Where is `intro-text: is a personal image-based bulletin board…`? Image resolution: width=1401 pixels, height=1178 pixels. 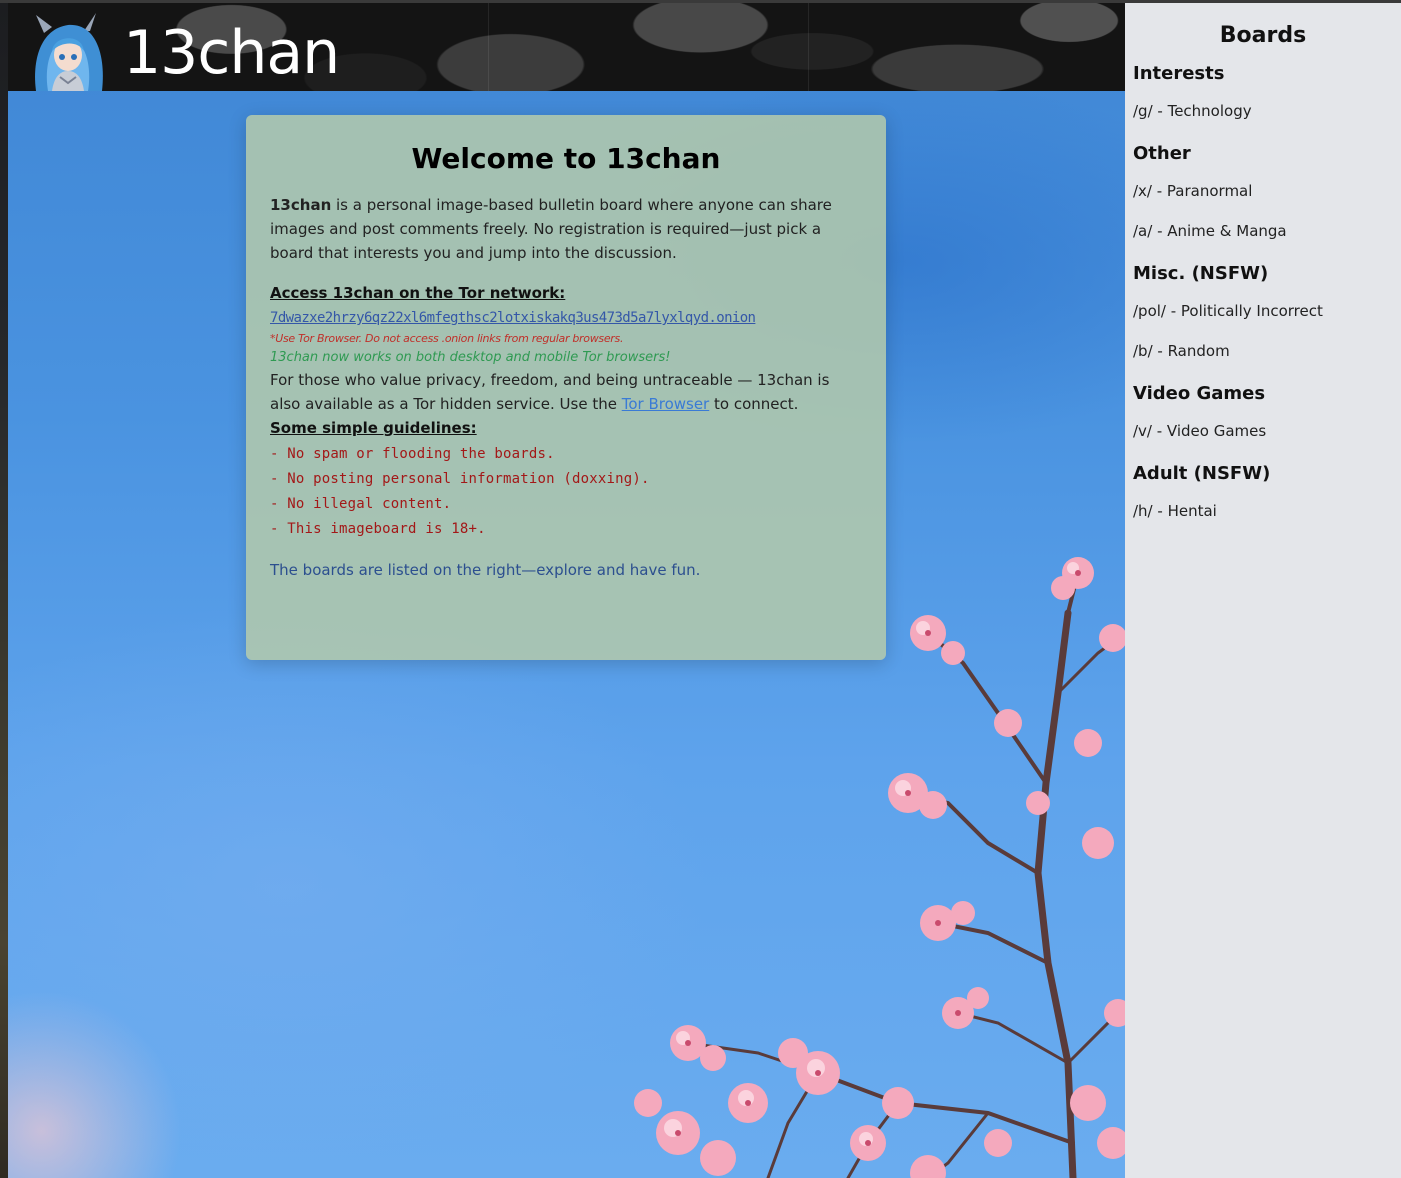
intro-text: is a personal image-based bulletin board… is located at coordinates (551, 229).